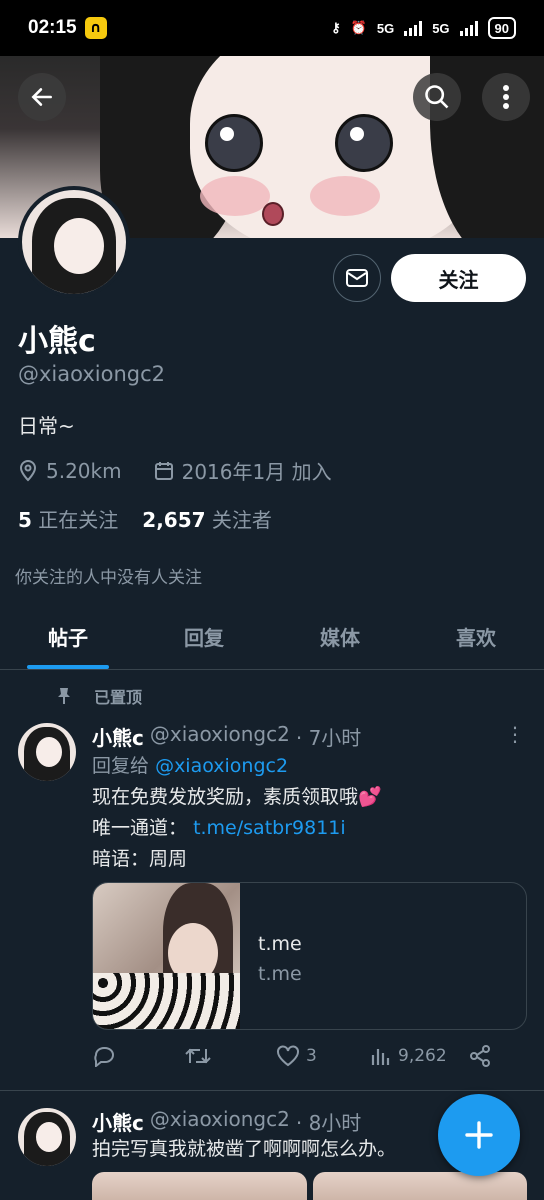 The image size is (544, 1200). Describe the element at coordinates (57, 341) in the screenshot. I see `profile-name: 小熊c` at that location.